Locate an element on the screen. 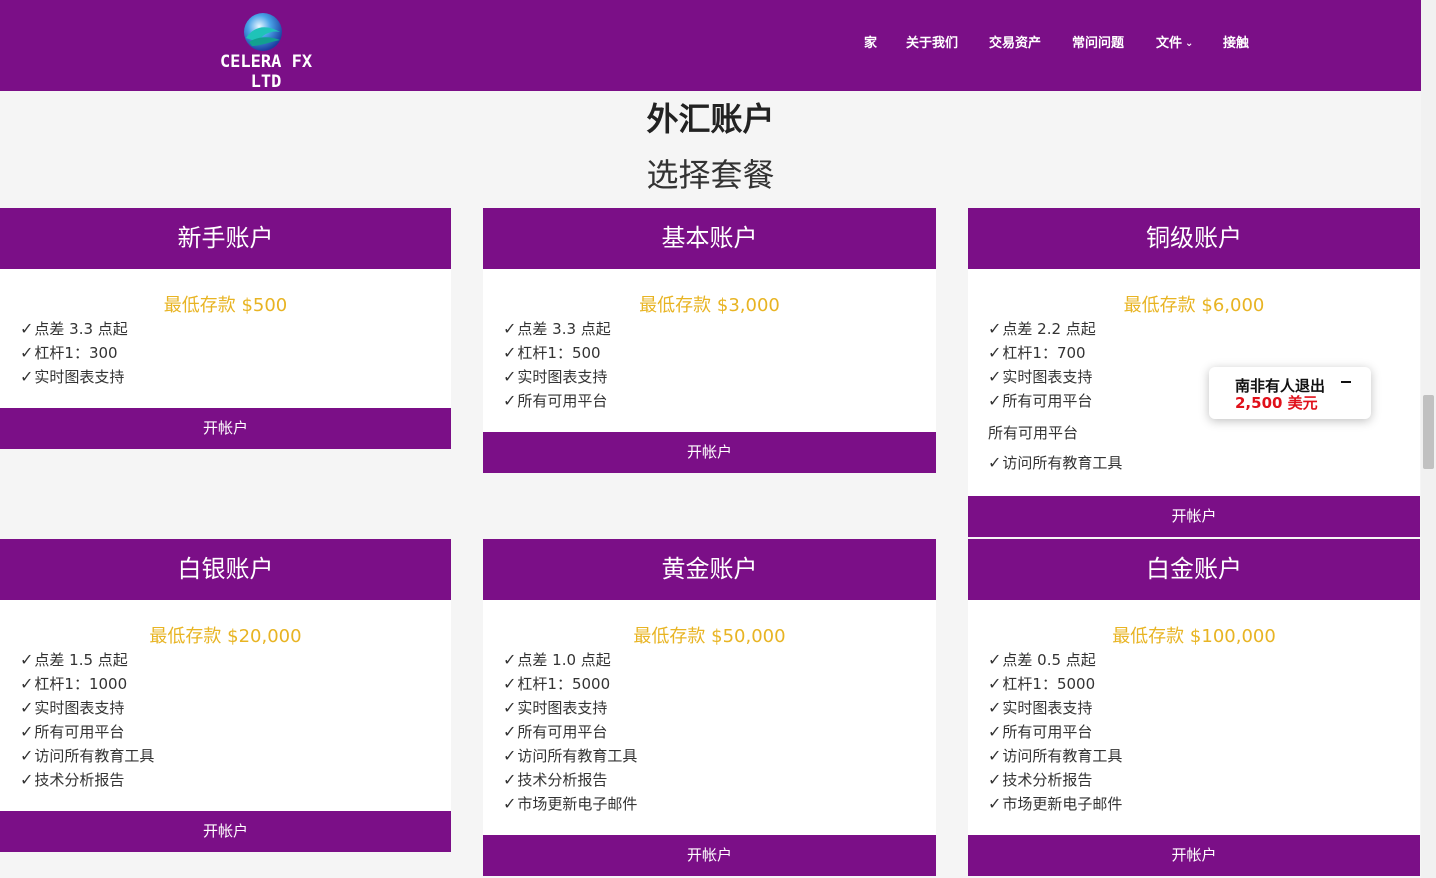 The image size is (1436, 878). feature-text: 所有可用平台 is located at coordinates (1033, 433).